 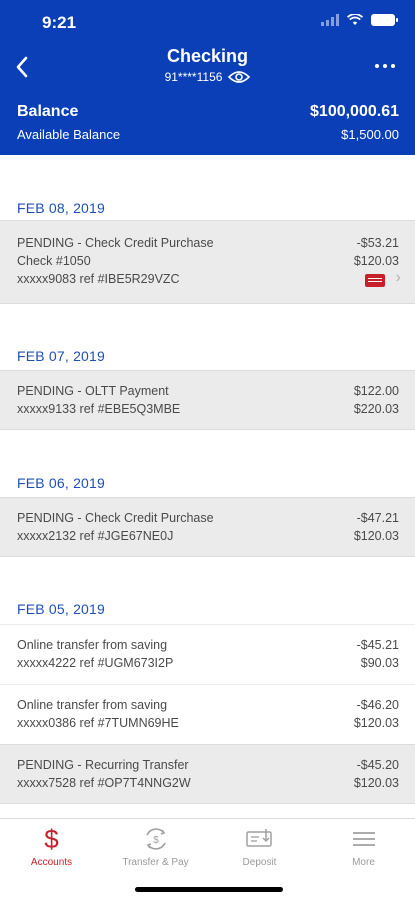 I want to click on available-balance-value: $1,500.00, so click(x=370, y=134).